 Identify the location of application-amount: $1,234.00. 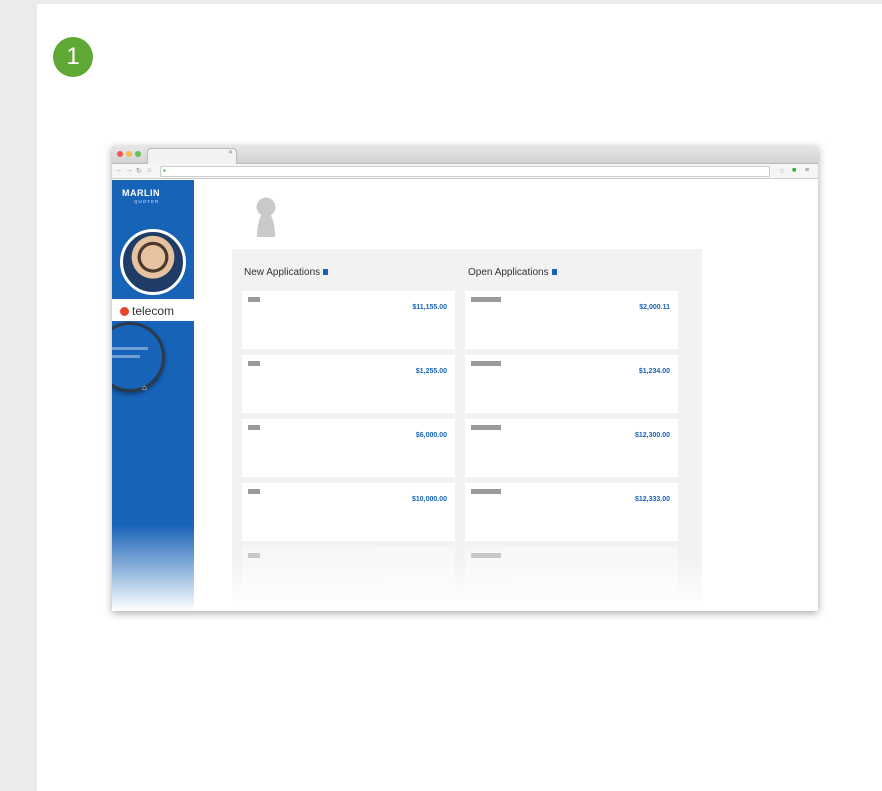
(654, 371).